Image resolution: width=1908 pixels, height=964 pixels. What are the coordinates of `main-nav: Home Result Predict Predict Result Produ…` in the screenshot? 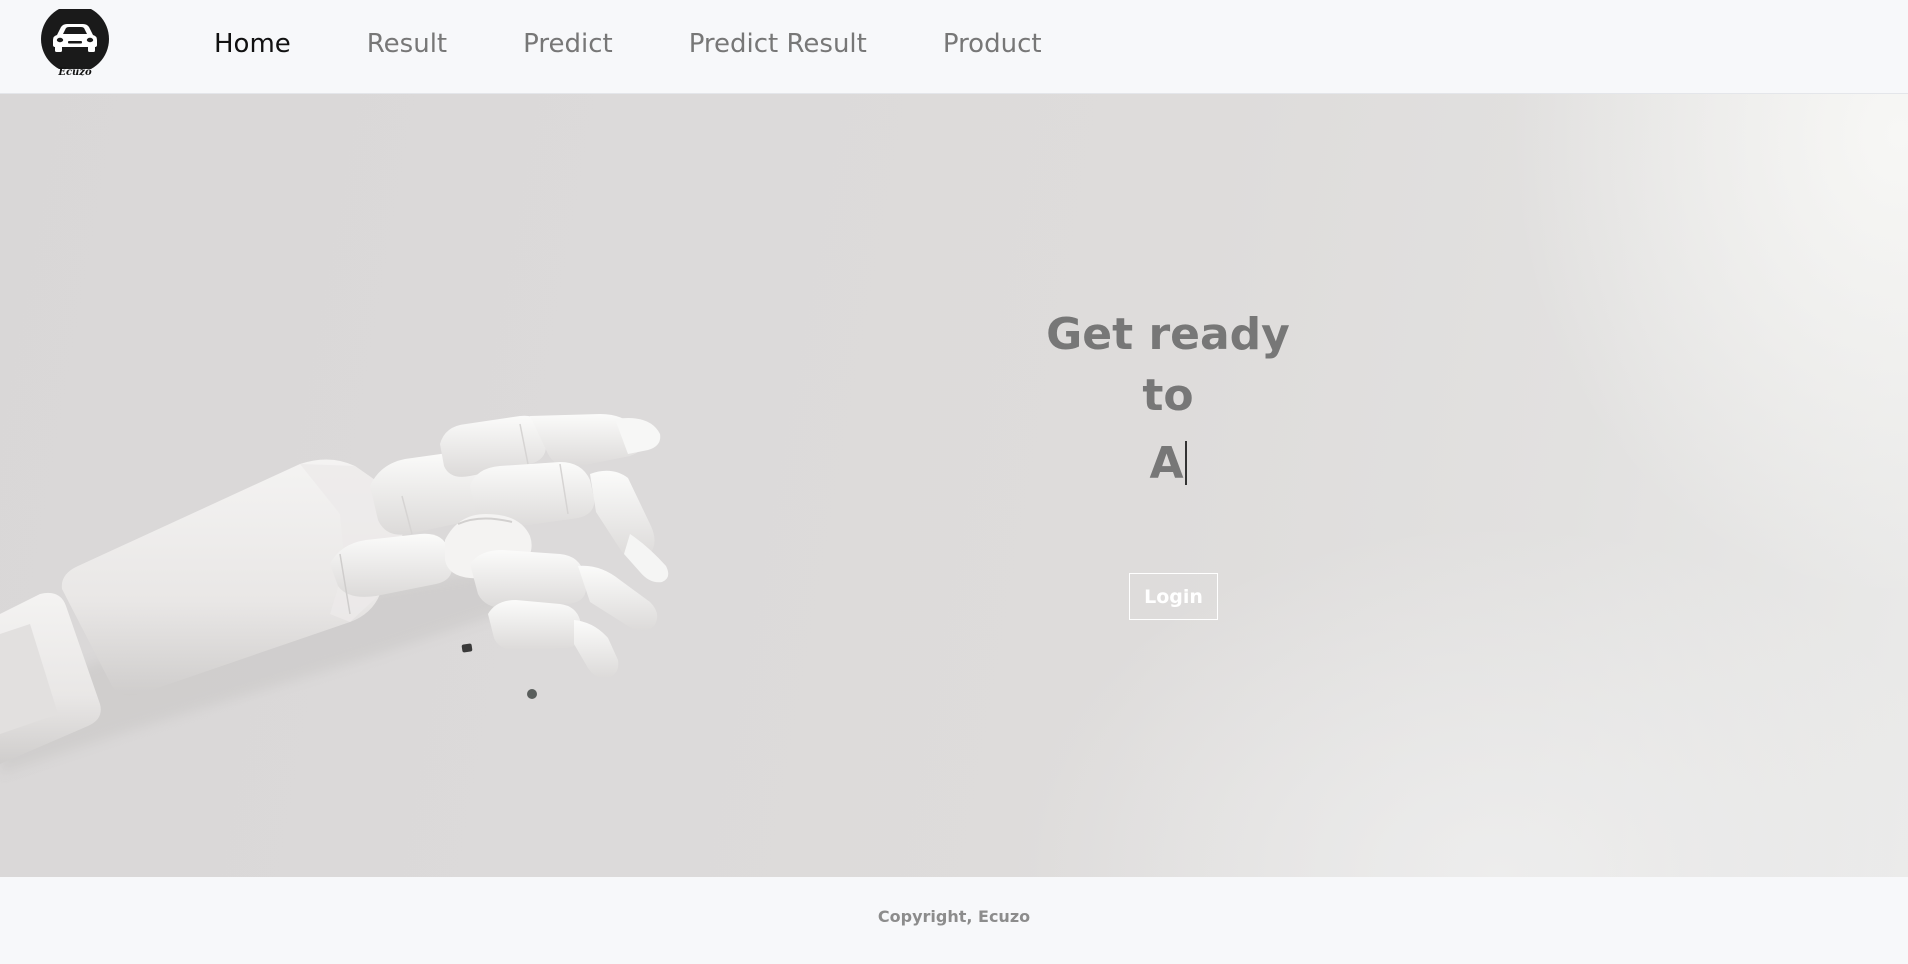 It's located at (666, 44).